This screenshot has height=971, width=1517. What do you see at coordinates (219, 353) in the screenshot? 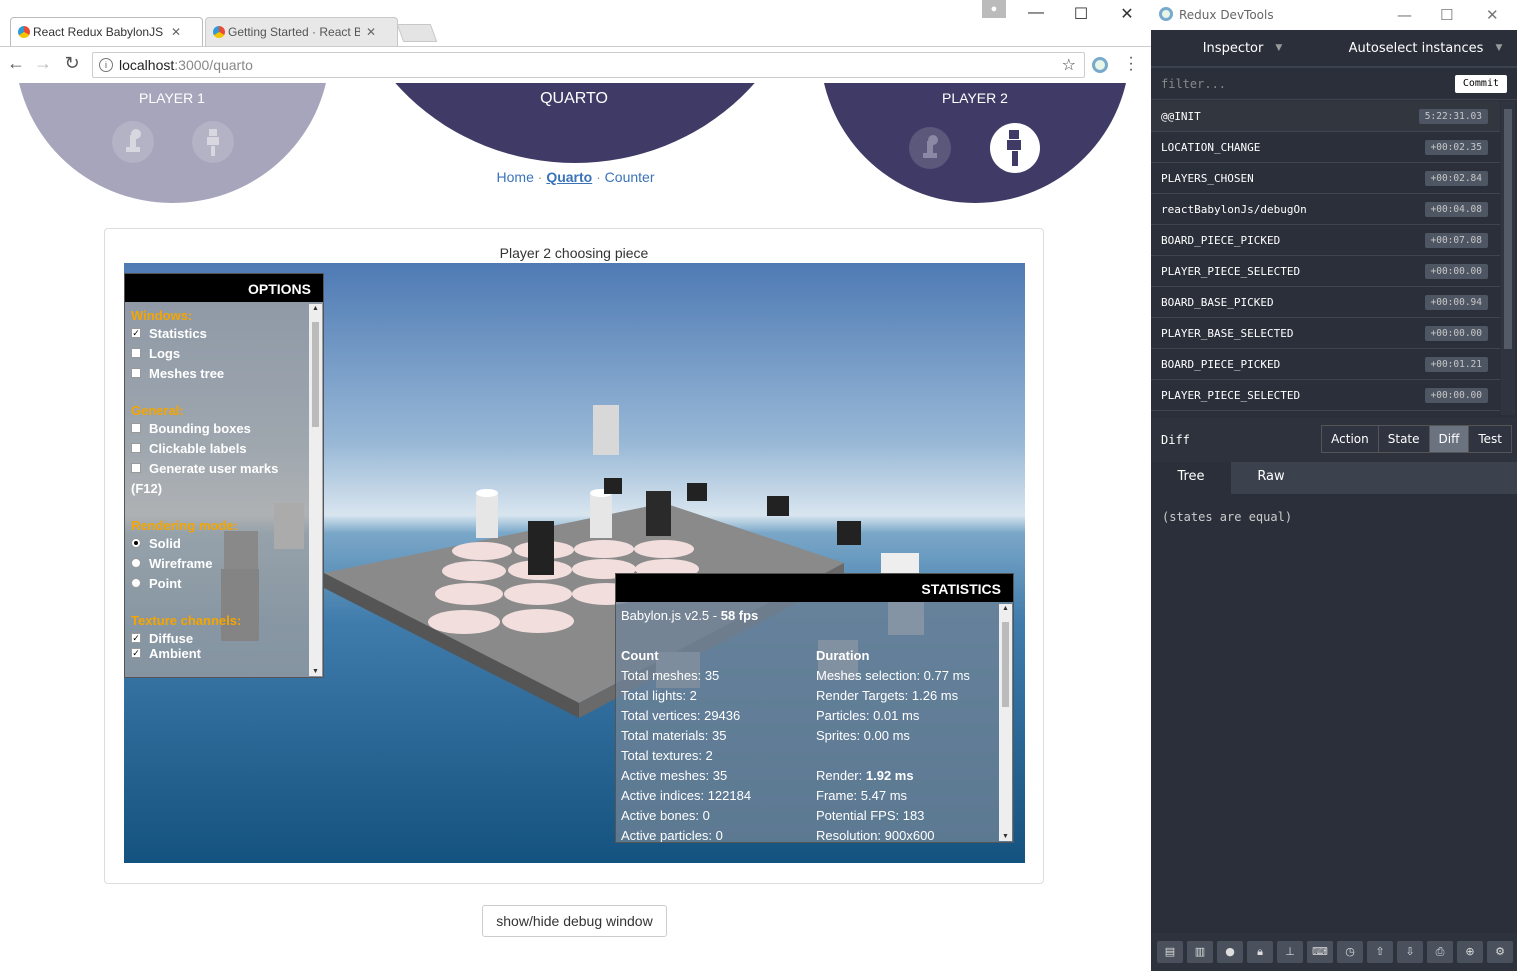
I see `logs-option: Logs` at bounding box center [219, 353].